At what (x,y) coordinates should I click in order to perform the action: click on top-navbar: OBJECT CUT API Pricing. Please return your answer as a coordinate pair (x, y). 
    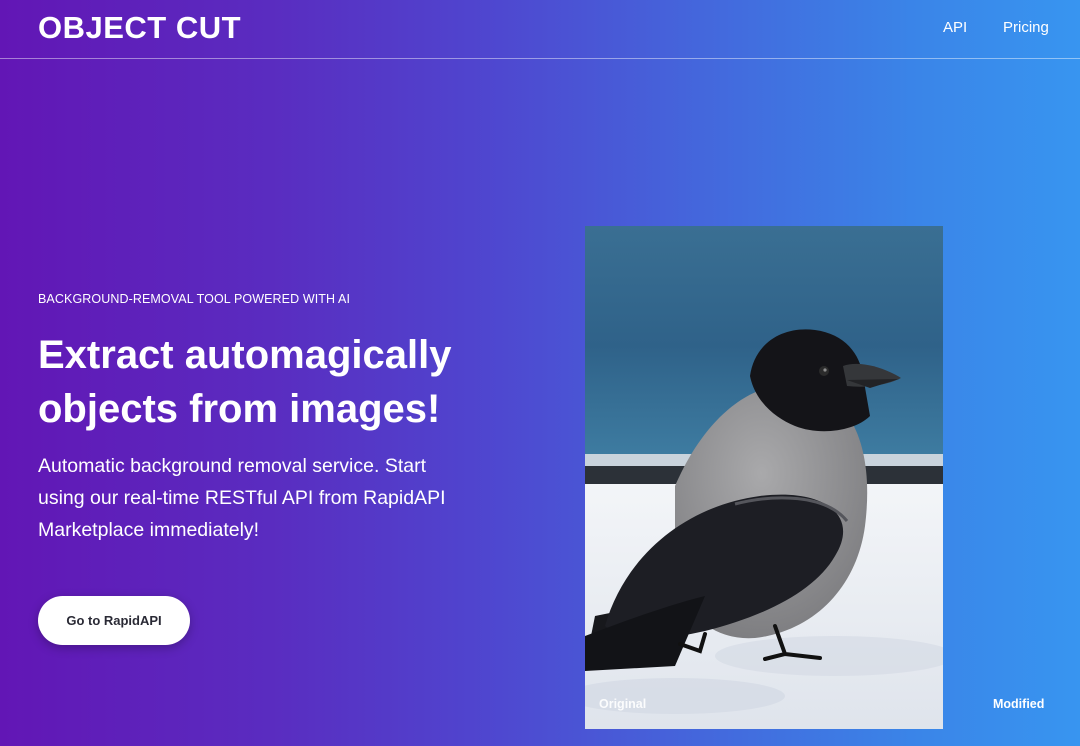
    Looking at the image, I should click on (540, 29).